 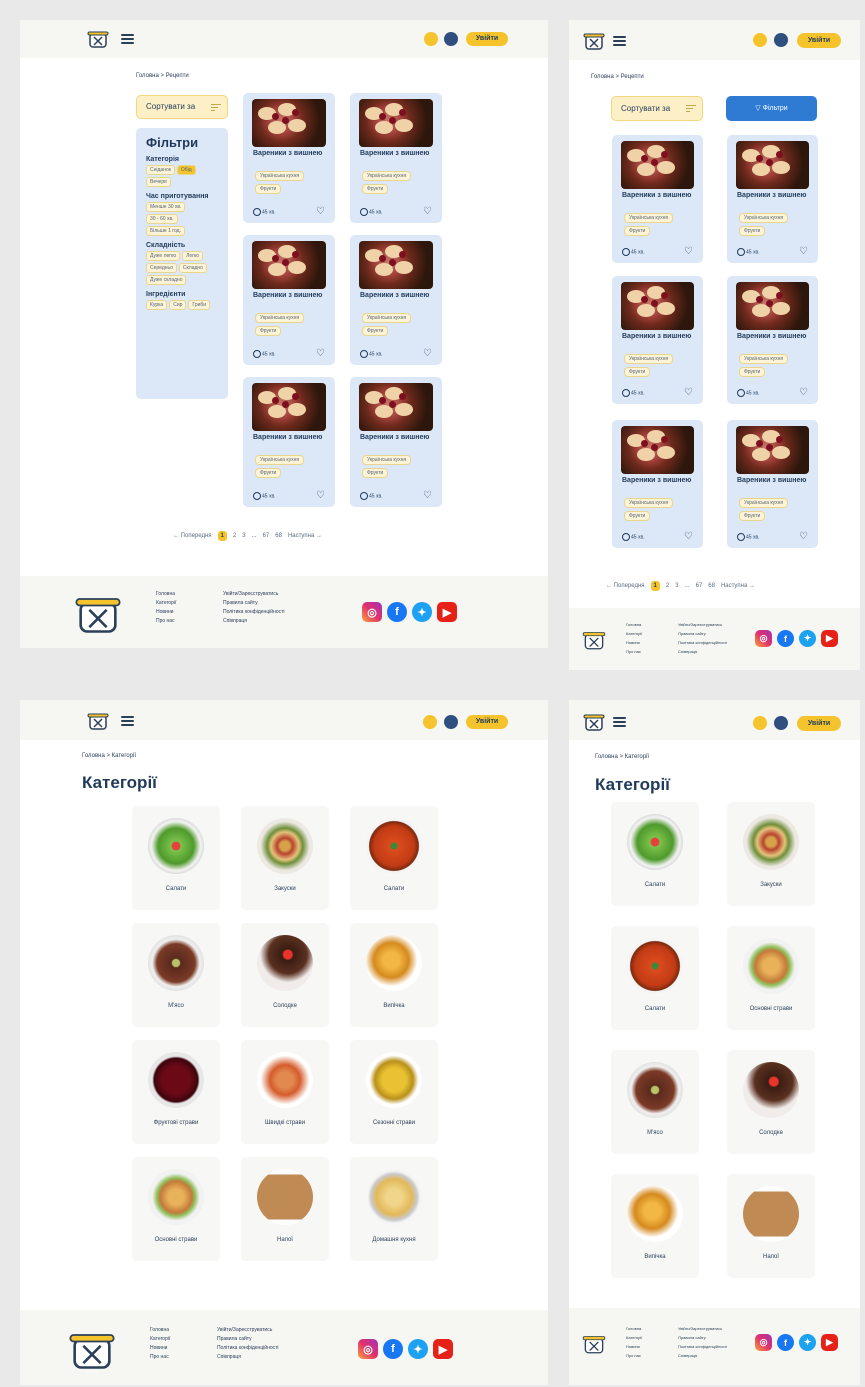 What do you see at coordinates (655, 1102) in the screenshot?
I see `category-card: М'ясо` at bounding box center [655, 1102].